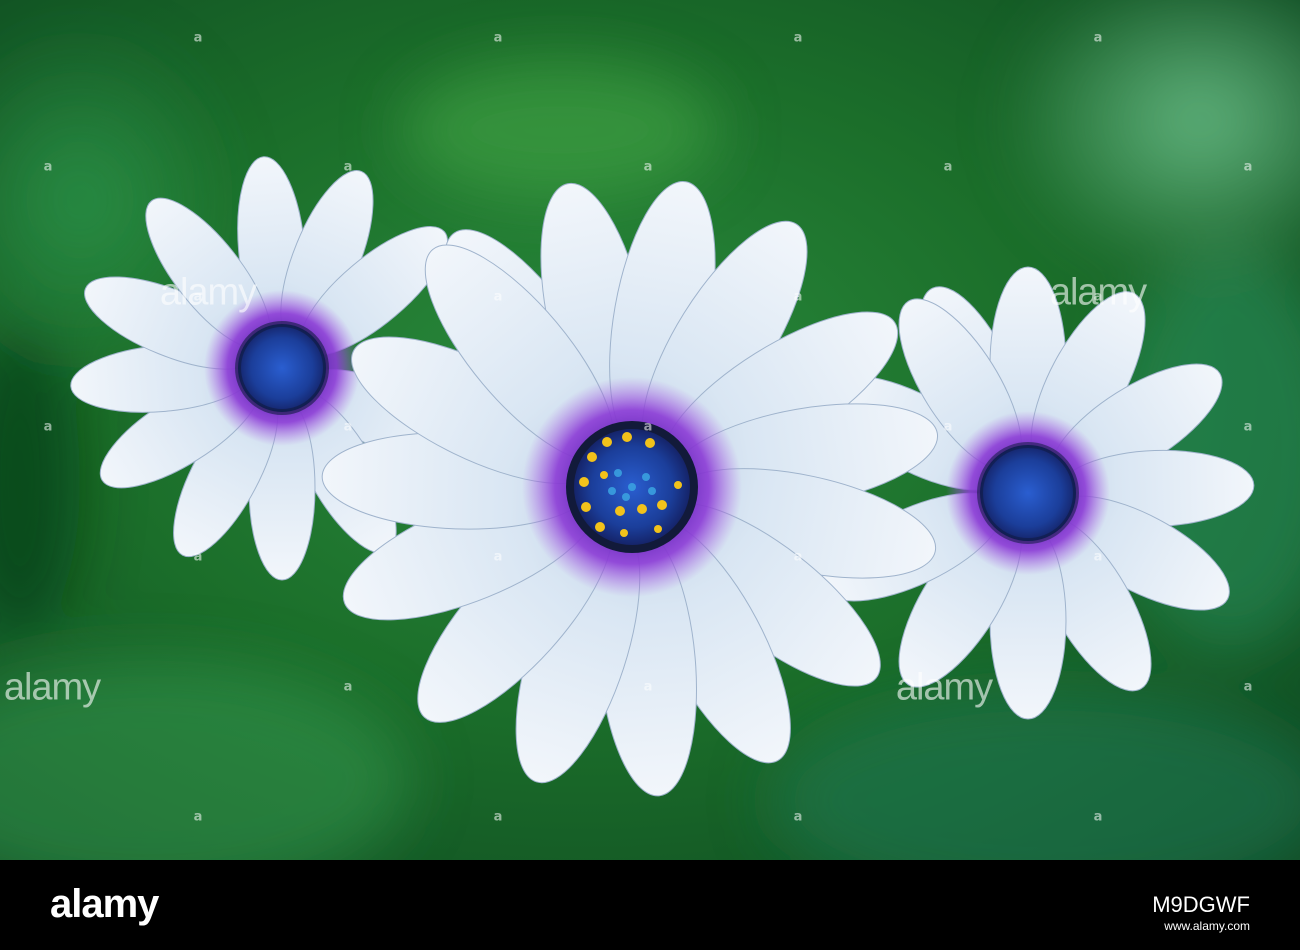  Describe the element at coordinates (104, 904) in the screenshot. I see `alamy-logo: alamy` at that location.